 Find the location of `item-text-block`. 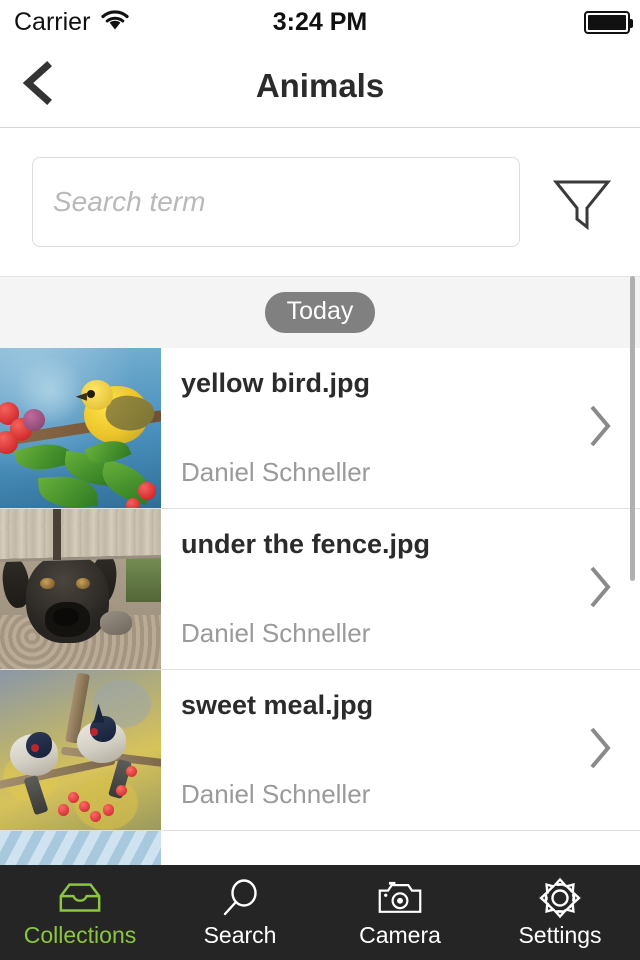

item-text-block is located at coordinates (400, 848).